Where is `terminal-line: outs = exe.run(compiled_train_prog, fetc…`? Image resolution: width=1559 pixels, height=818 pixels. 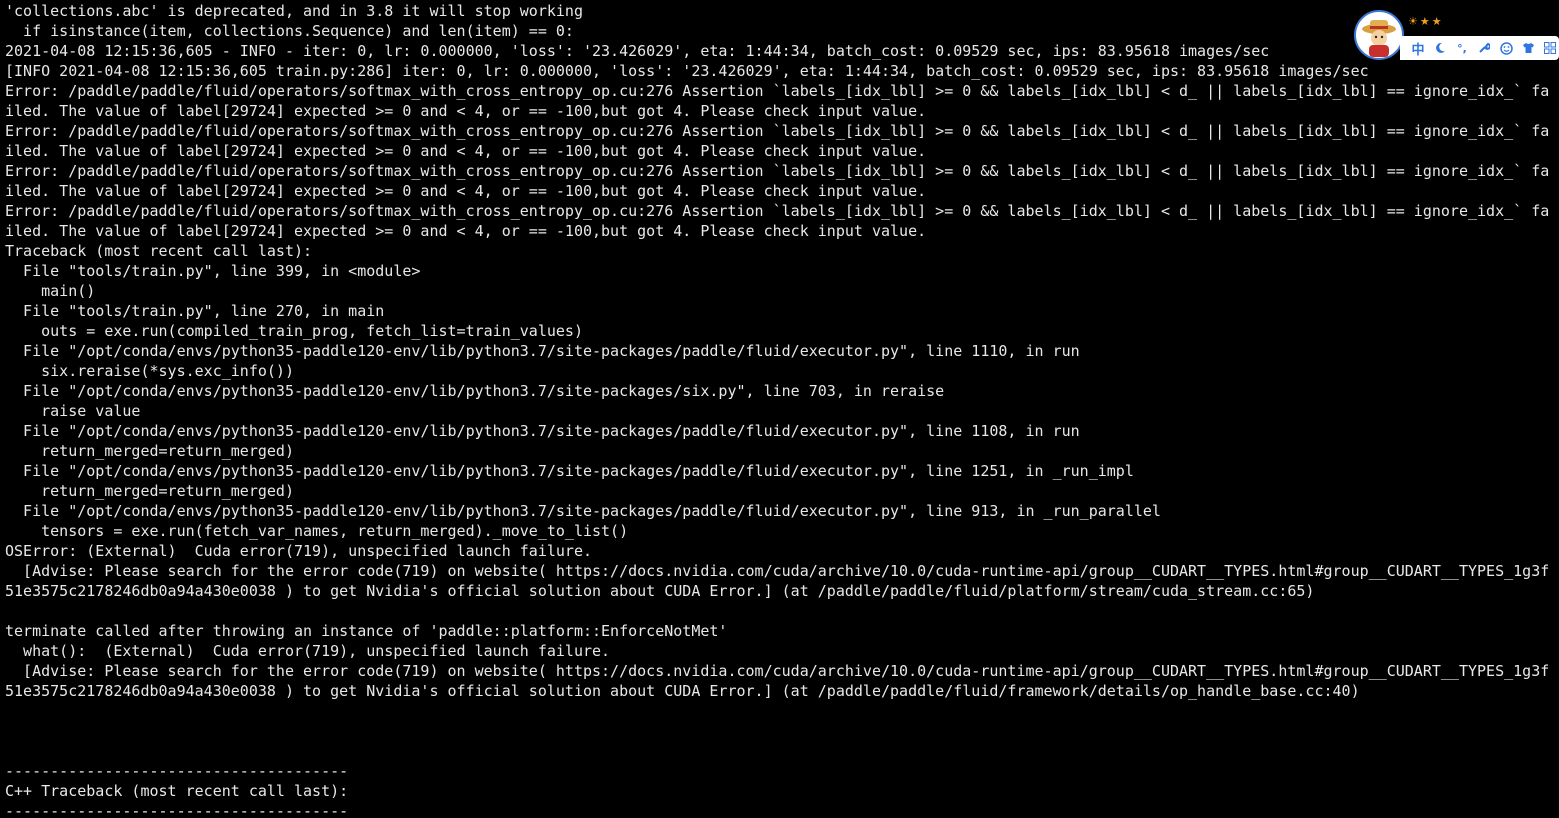
terminal-line: outs = exe.run(compiled_train_prog, fetc… is located at coordinates (294, 331).